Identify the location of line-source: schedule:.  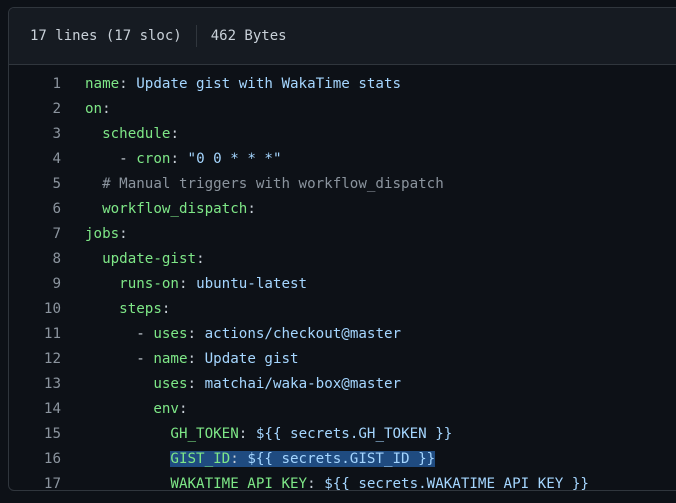
(120, 134).